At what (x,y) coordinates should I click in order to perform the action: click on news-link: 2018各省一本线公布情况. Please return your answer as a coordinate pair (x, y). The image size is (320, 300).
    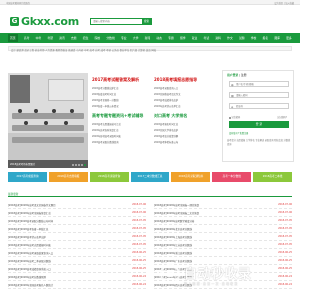
    Looking at the image, I should click on (105, 106).